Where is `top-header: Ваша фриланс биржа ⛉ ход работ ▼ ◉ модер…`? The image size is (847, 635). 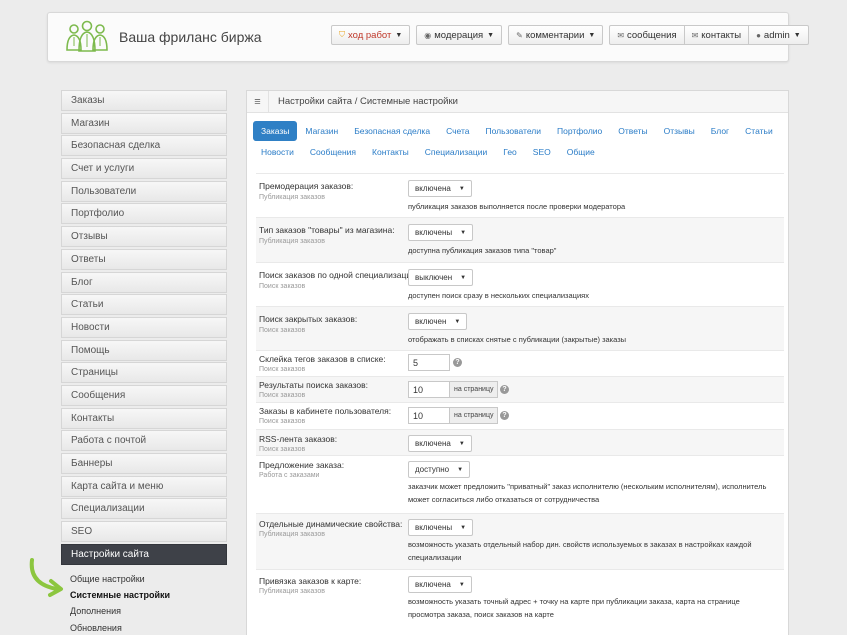 top-header: Ваша фриланс биржа ⛉ ход работ ▼ ◉ модер… is located at coordinates (428, 37).